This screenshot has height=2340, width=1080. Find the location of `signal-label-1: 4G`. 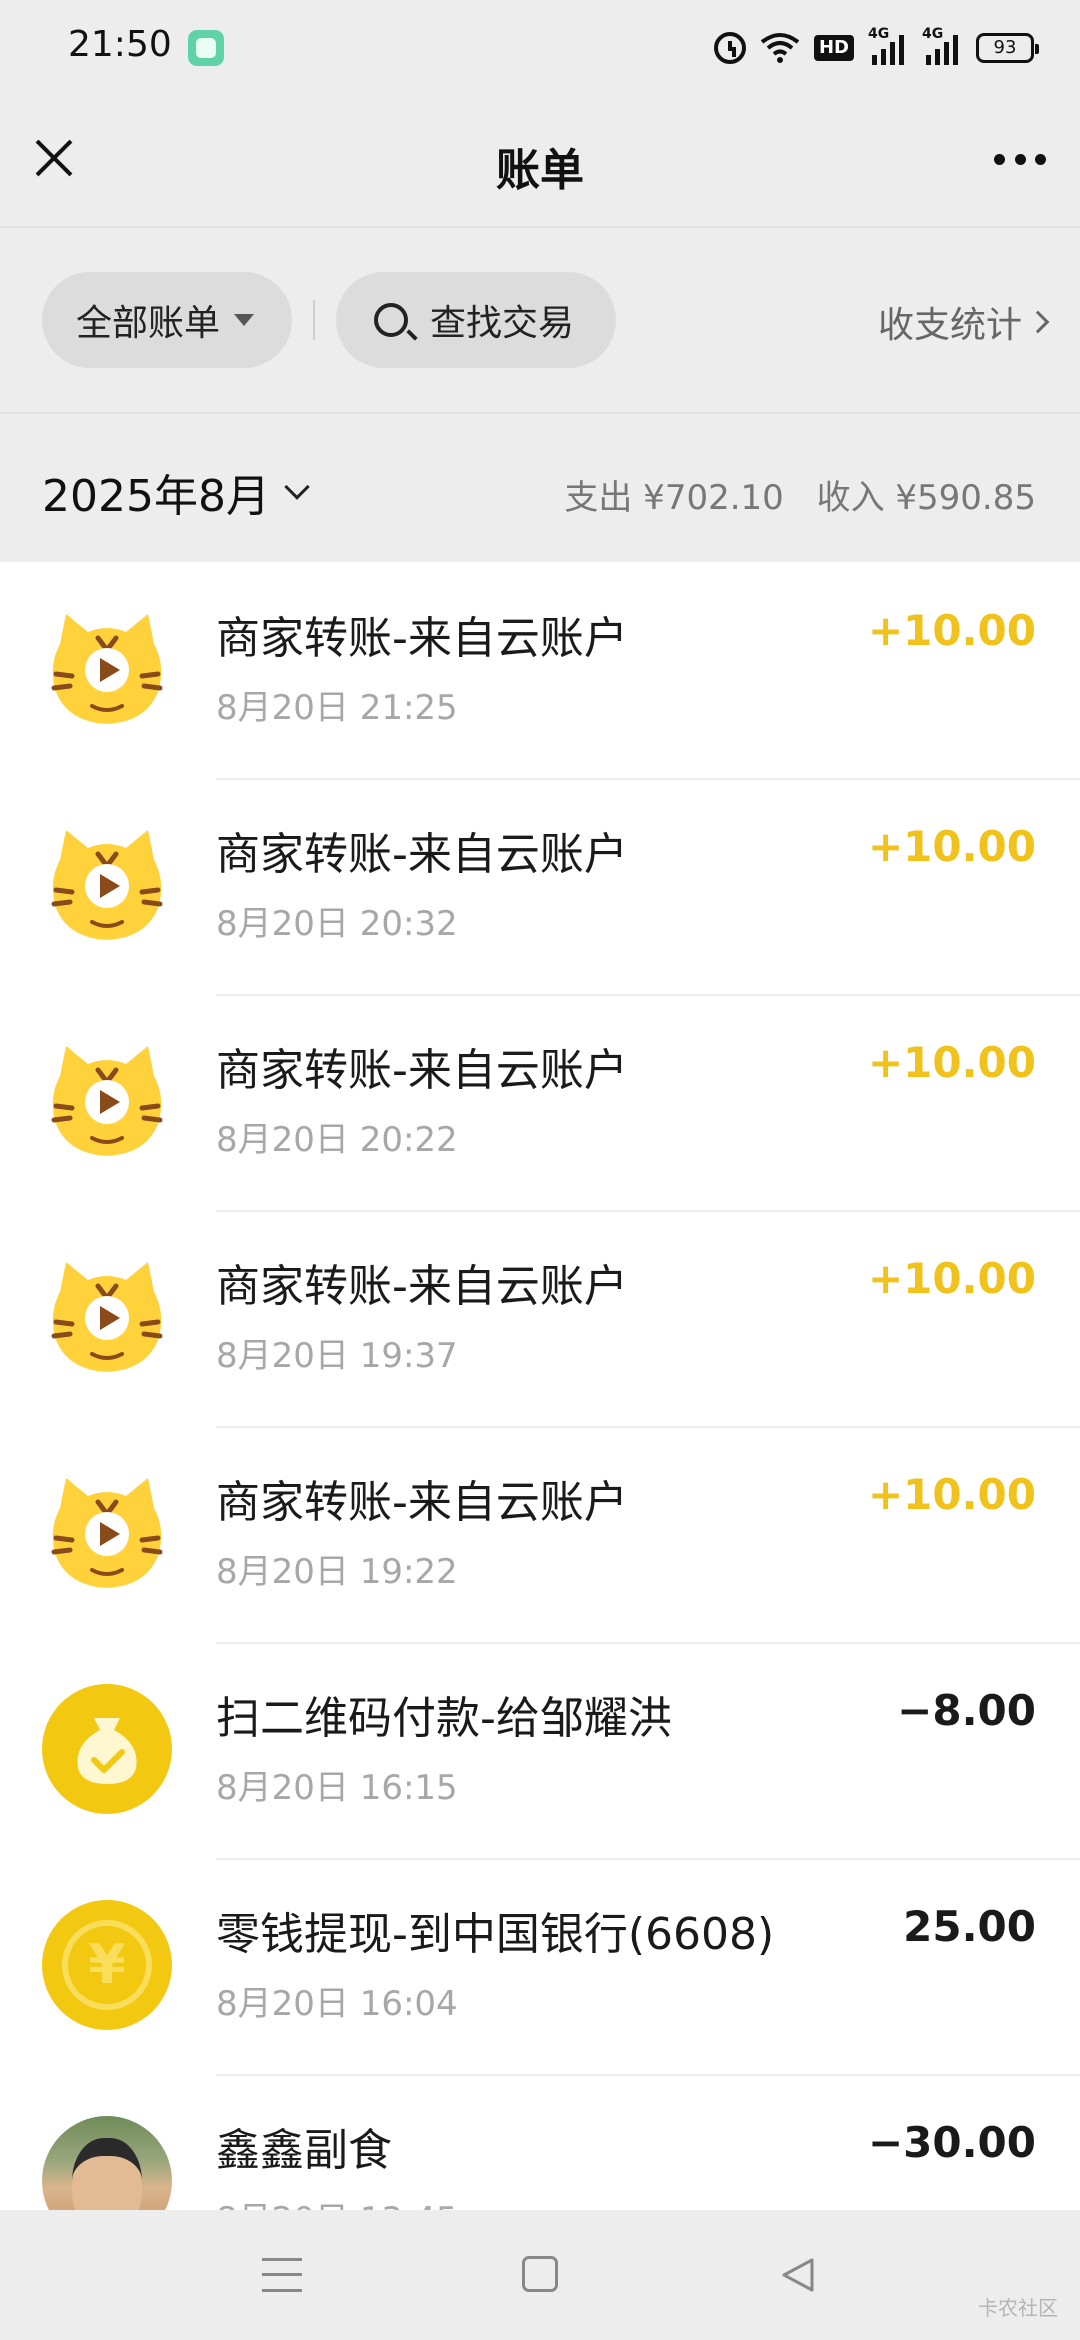

signal-label-1: 4G is located at coordinates (879, 34).